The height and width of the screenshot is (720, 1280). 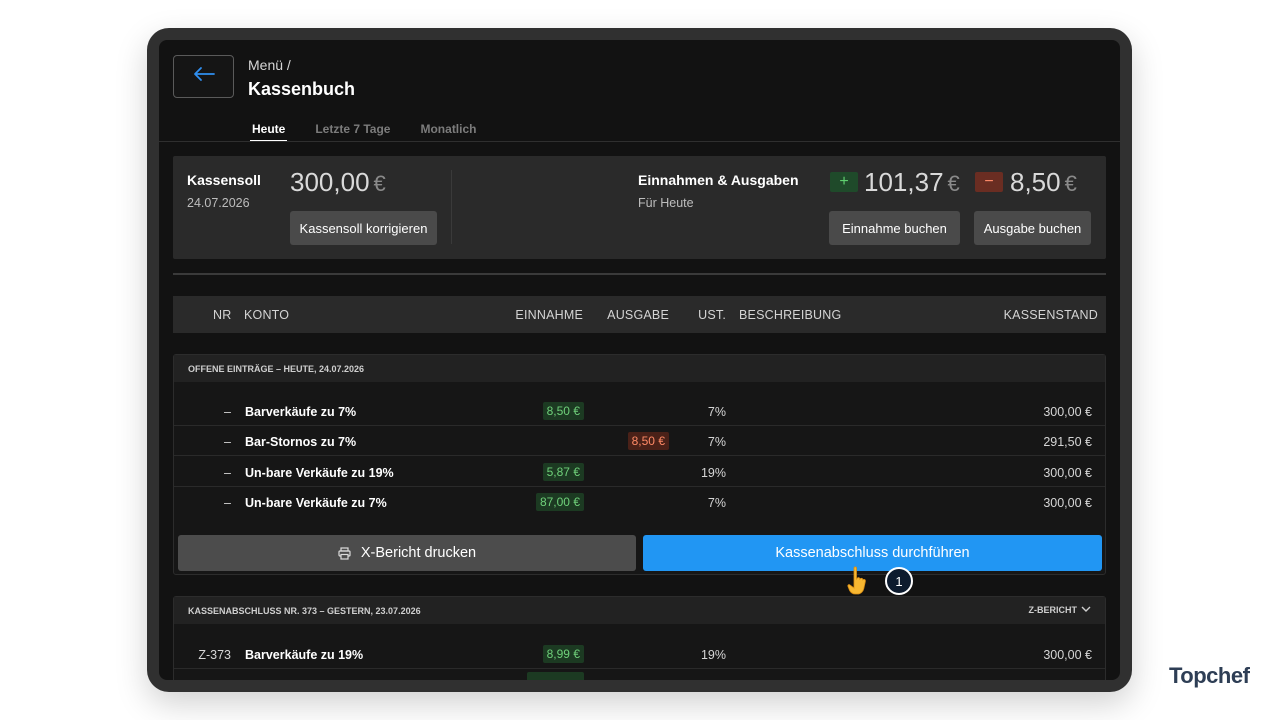 What do you see at coordinates (276, 369) in the screenshot?
I see `open-entries-title: OFFENE EINTRÄGE – HEUTE, 24.07.2026` at bounding box center [276, 369].